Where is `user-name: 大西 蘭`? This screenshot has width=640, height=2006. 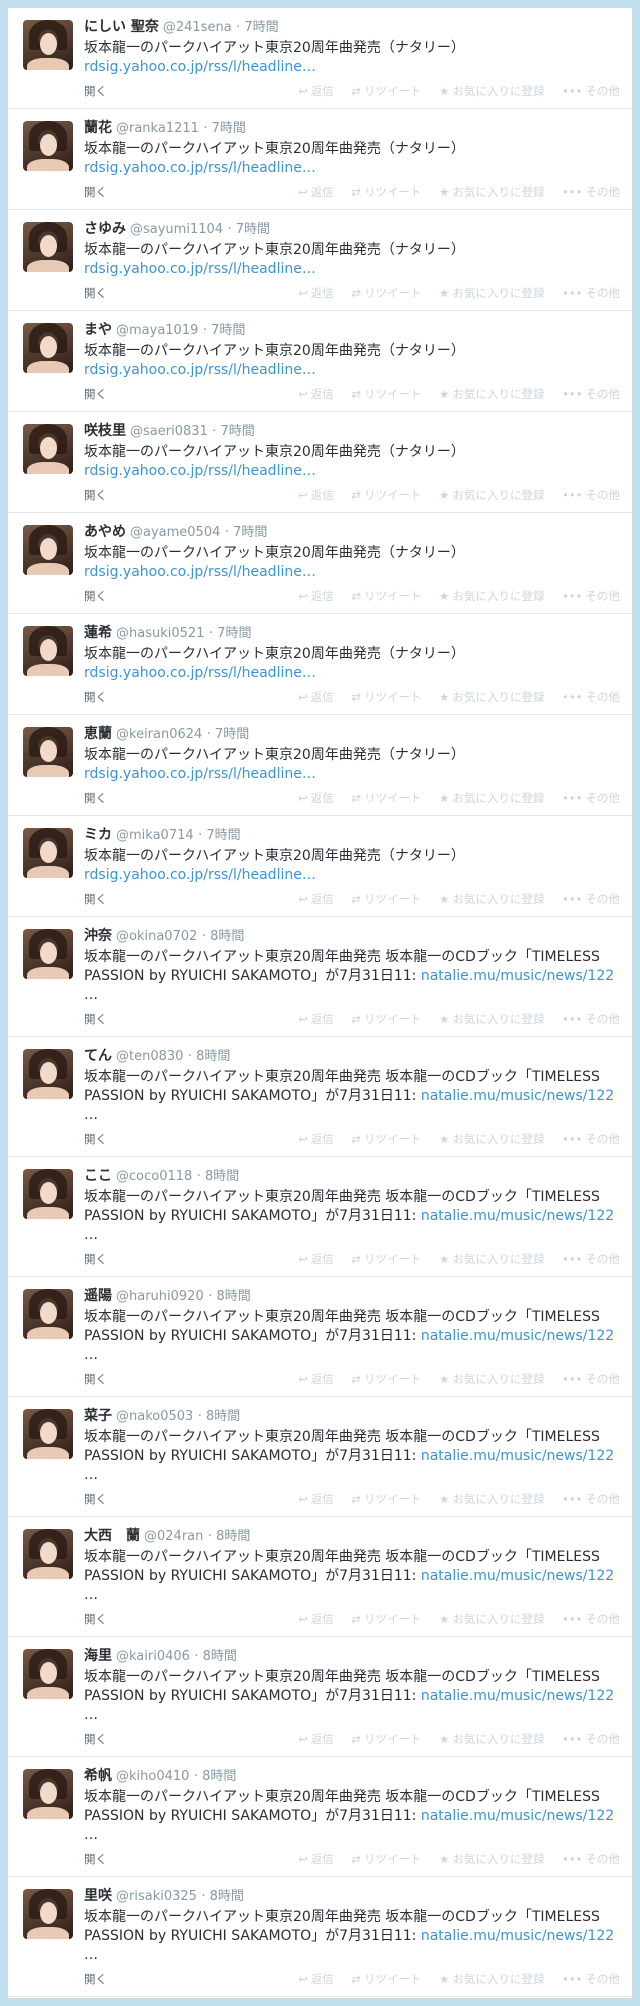 user-name: 大西 蘭 is located at coordinates (112, 1536).